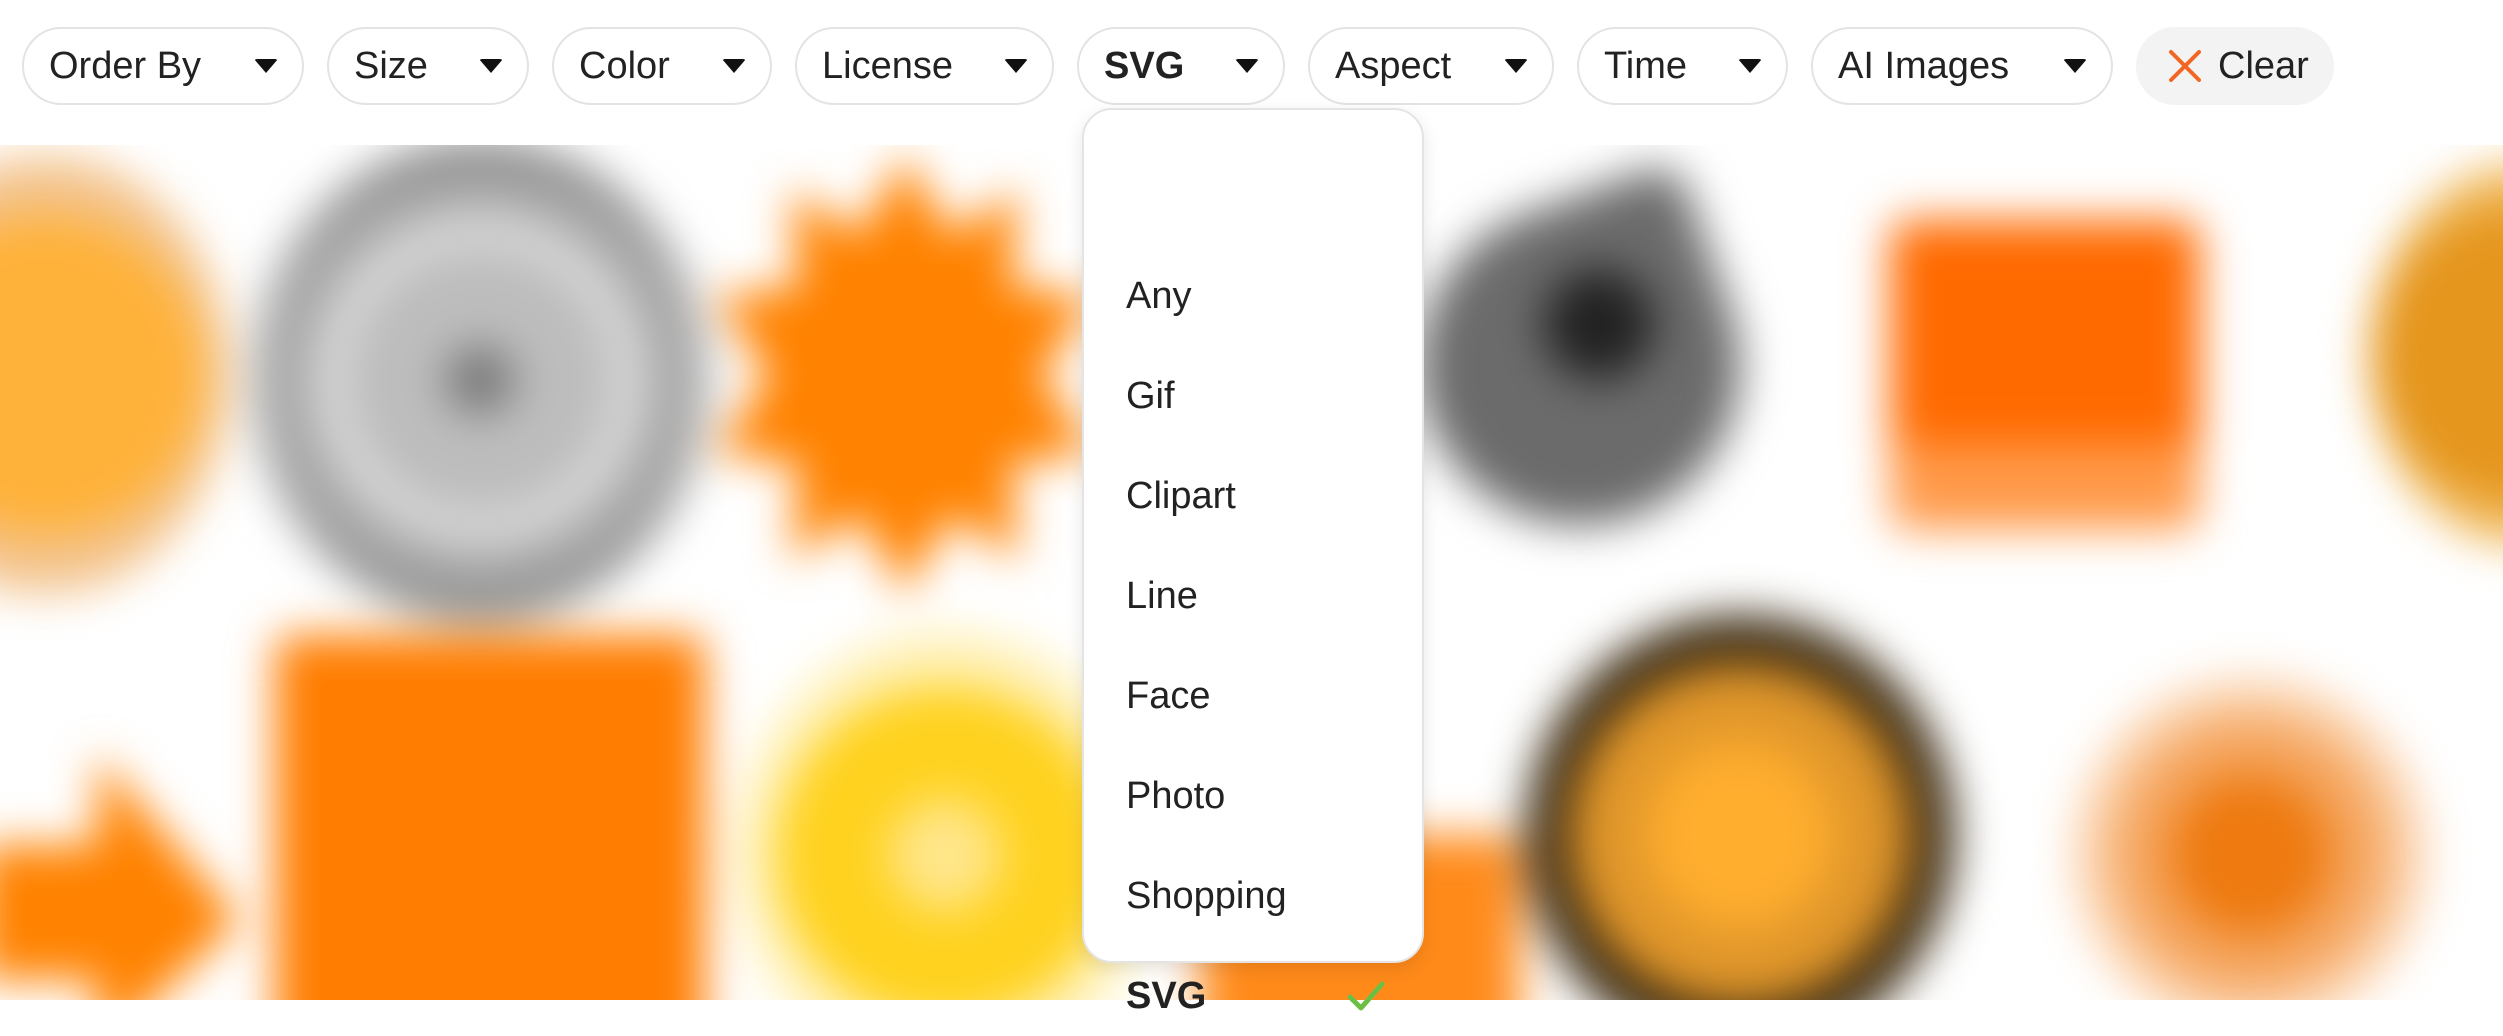 The image size is (2503, 1036). Describe the element at coordinates (125, 65) in the screenshot. I see `order-by-label: Order By` at that location.